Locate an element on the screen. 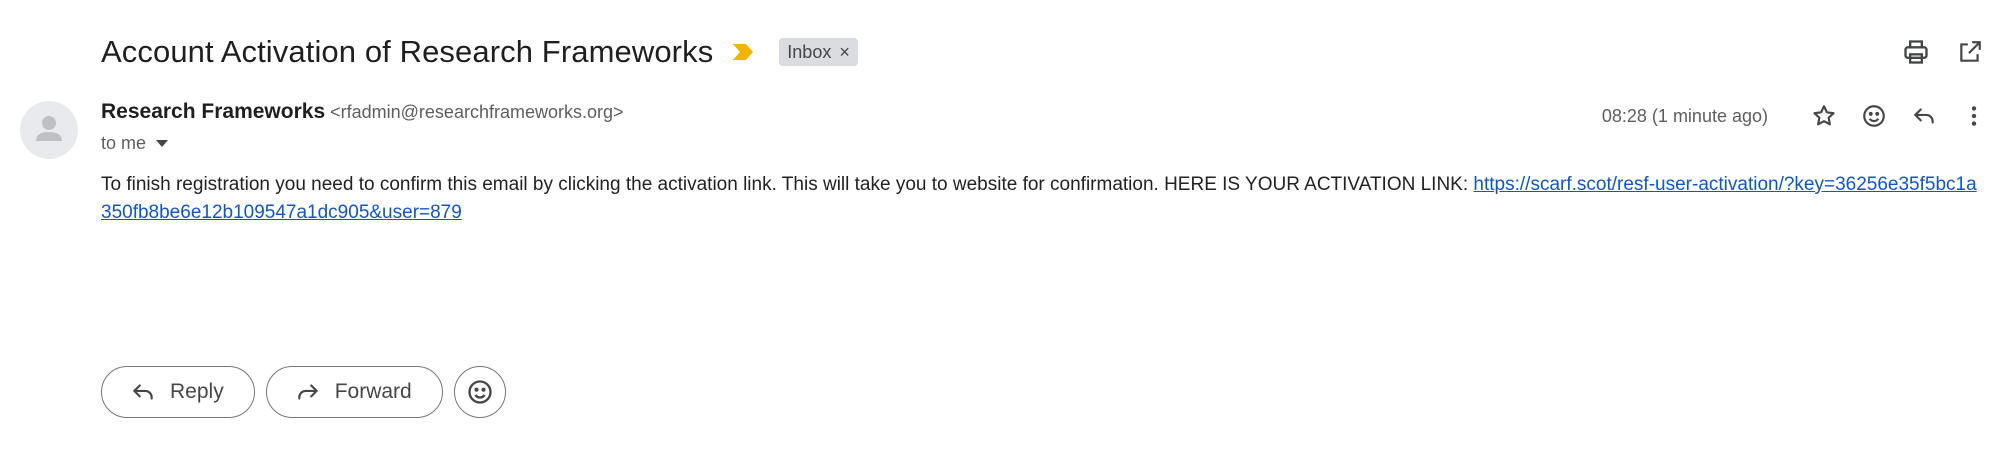  forward-button: Forward is located at coordinates (354, 392).